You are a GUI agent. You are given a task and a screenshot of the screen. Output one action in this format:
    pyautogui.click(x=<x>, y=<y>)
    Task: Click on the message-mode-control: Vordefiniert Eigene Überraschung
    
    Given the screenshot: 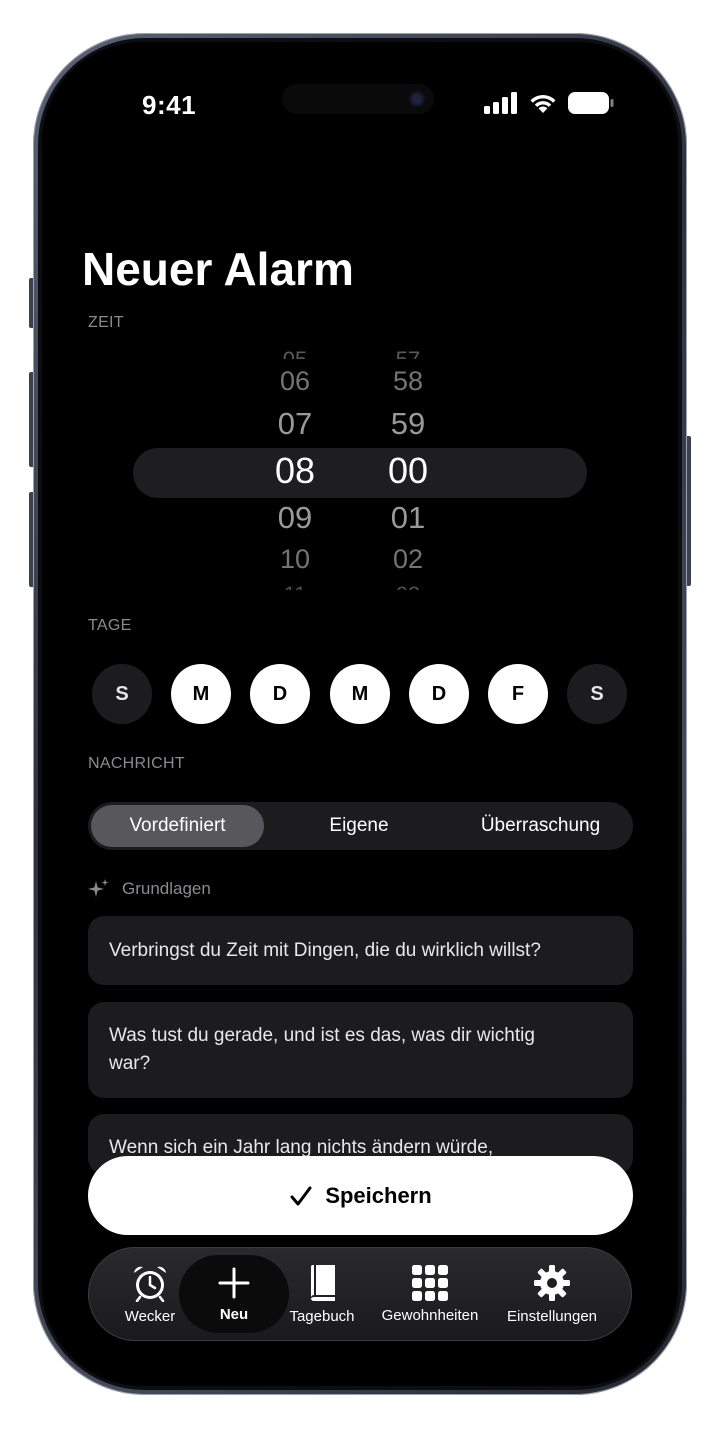 What is the action you would take?
    pyautogui.click(x=360, y=826)
    